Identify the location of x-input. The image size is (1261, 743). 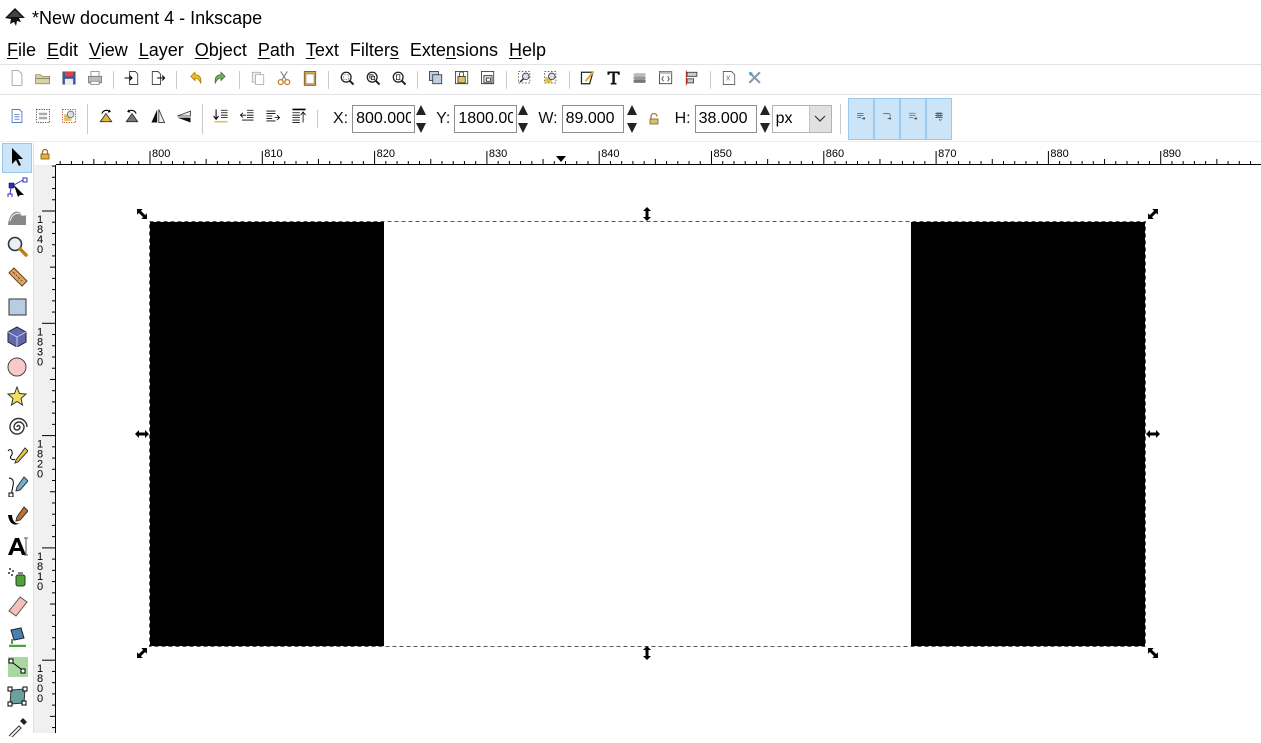
(384, 118).